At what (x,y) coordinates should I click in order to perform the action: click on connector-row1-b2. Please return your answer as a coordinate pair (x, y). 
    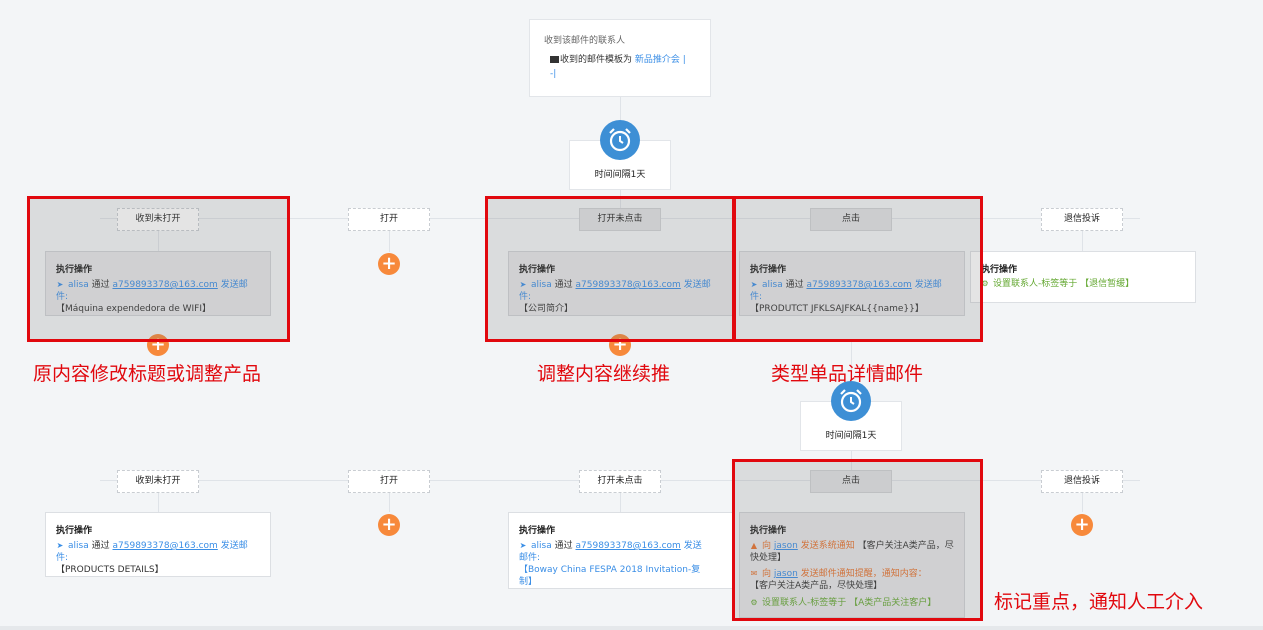
    Looking at the image, I should click on (389, 241).